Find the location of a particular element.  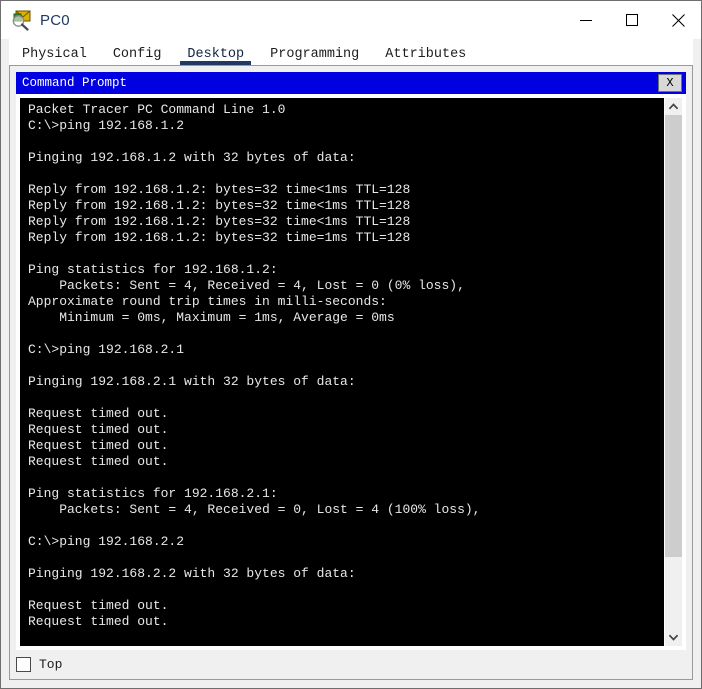

tab-config-label: Config is located at coordinates (137, 54).